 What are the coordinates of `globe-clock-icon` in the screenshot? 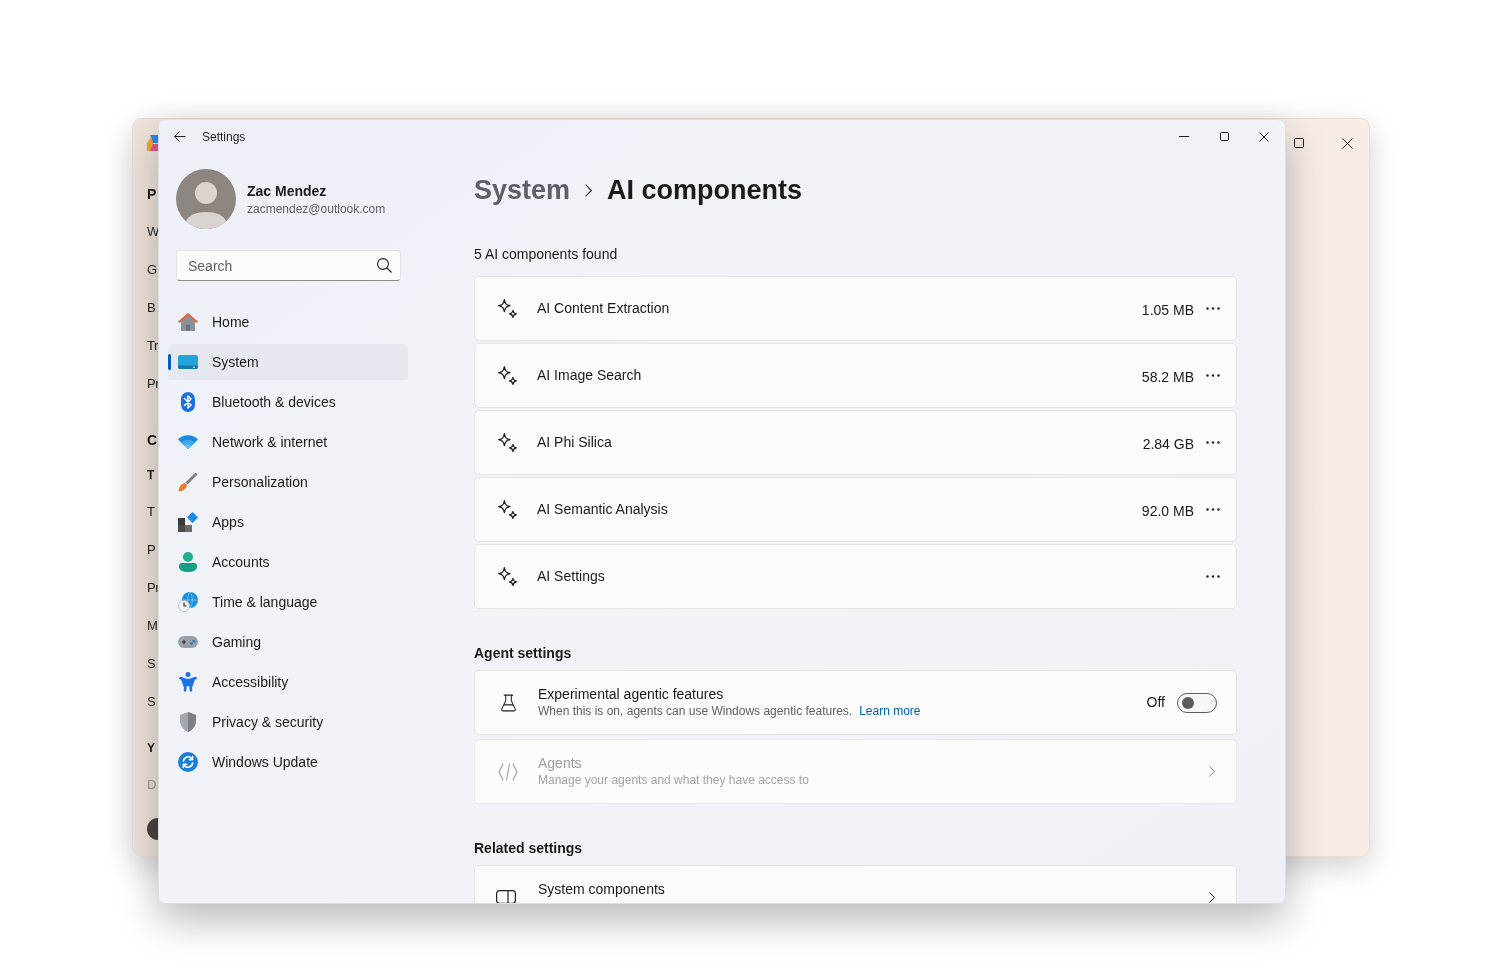 It's located at (188, 602).